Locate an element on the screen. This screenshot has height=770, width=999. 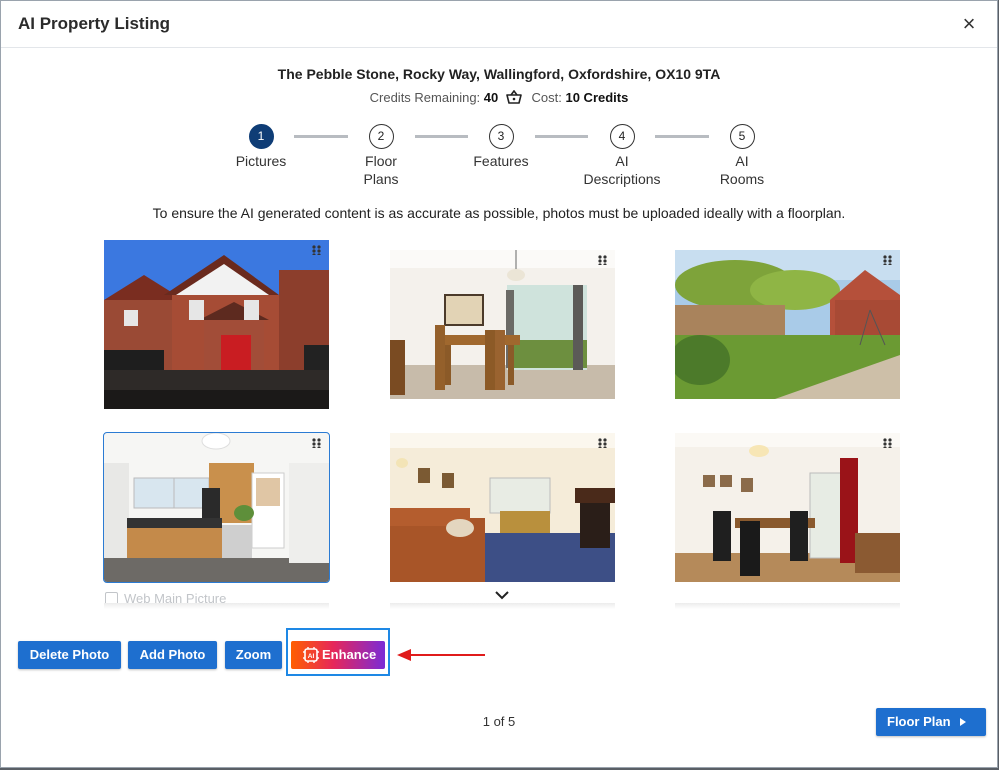
step-pictures: 1 Pictures is located at coordinates (261, 147).